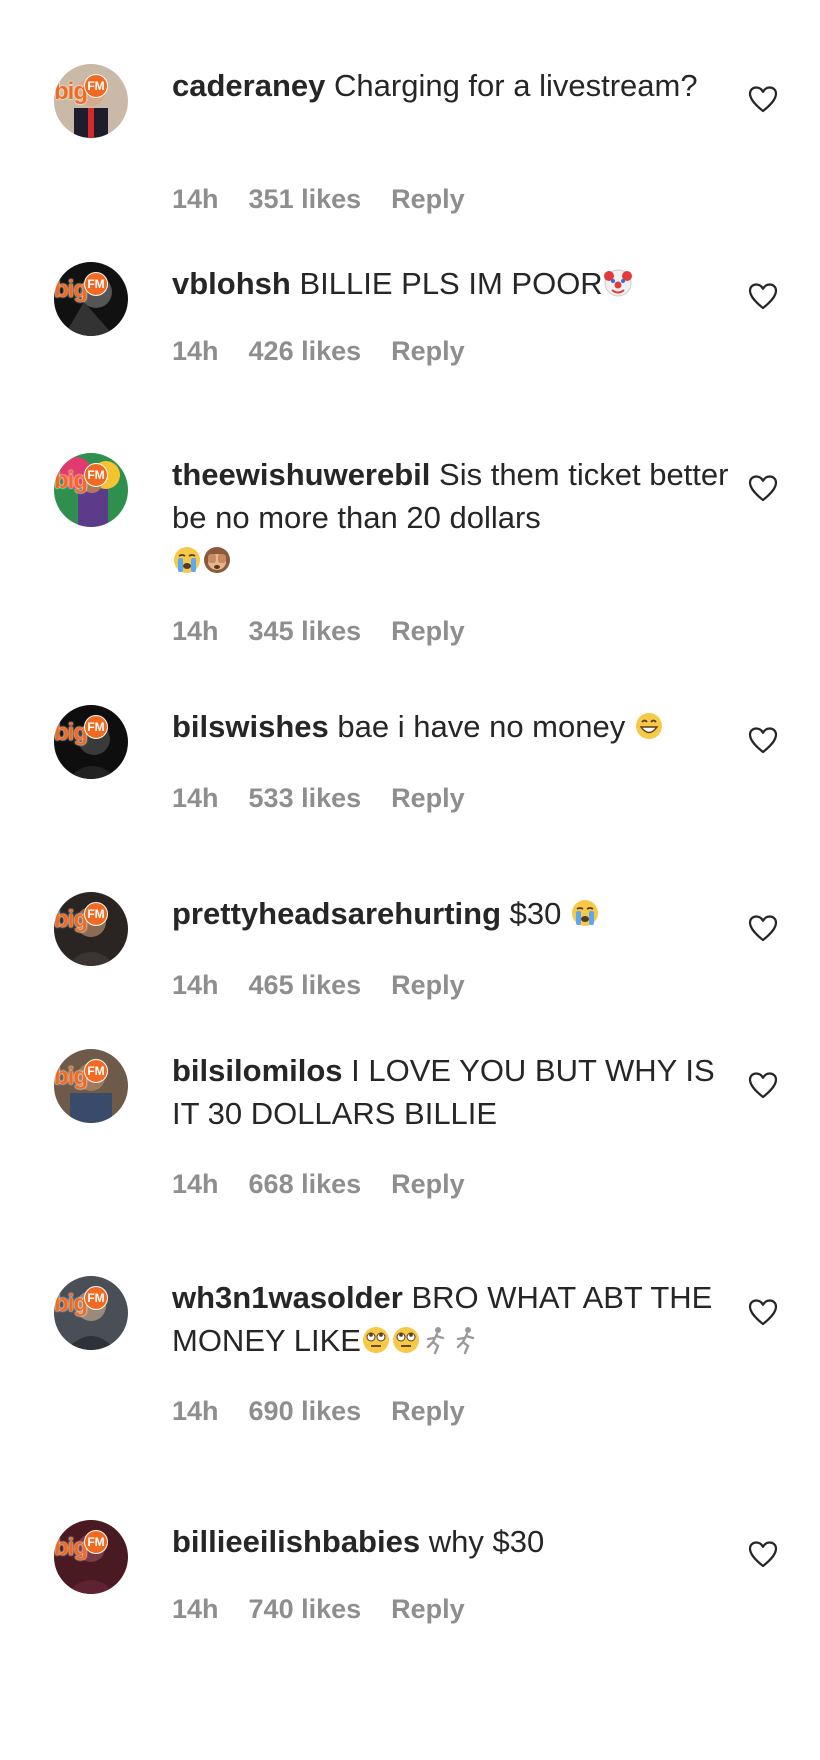 Image resolution: width=820 pixels, height=1760 pixels. Describe the element at coordinates (250, 726) in the screenshot. I see `comment-username: bilswishes` at that location.